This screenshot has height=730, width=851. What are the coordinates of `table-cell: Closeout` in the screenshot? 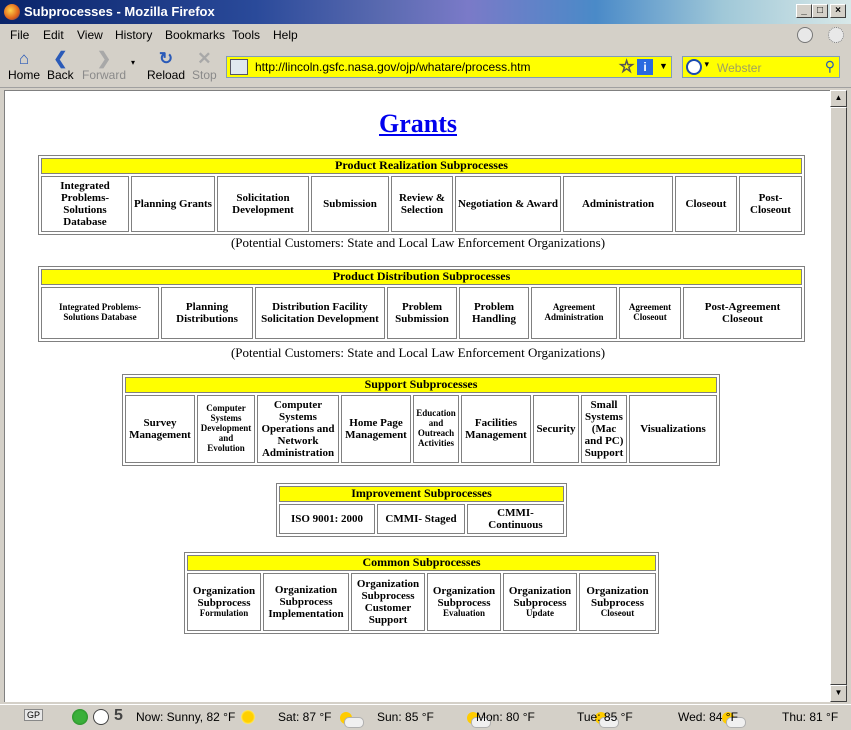 It's located at (706, 204).